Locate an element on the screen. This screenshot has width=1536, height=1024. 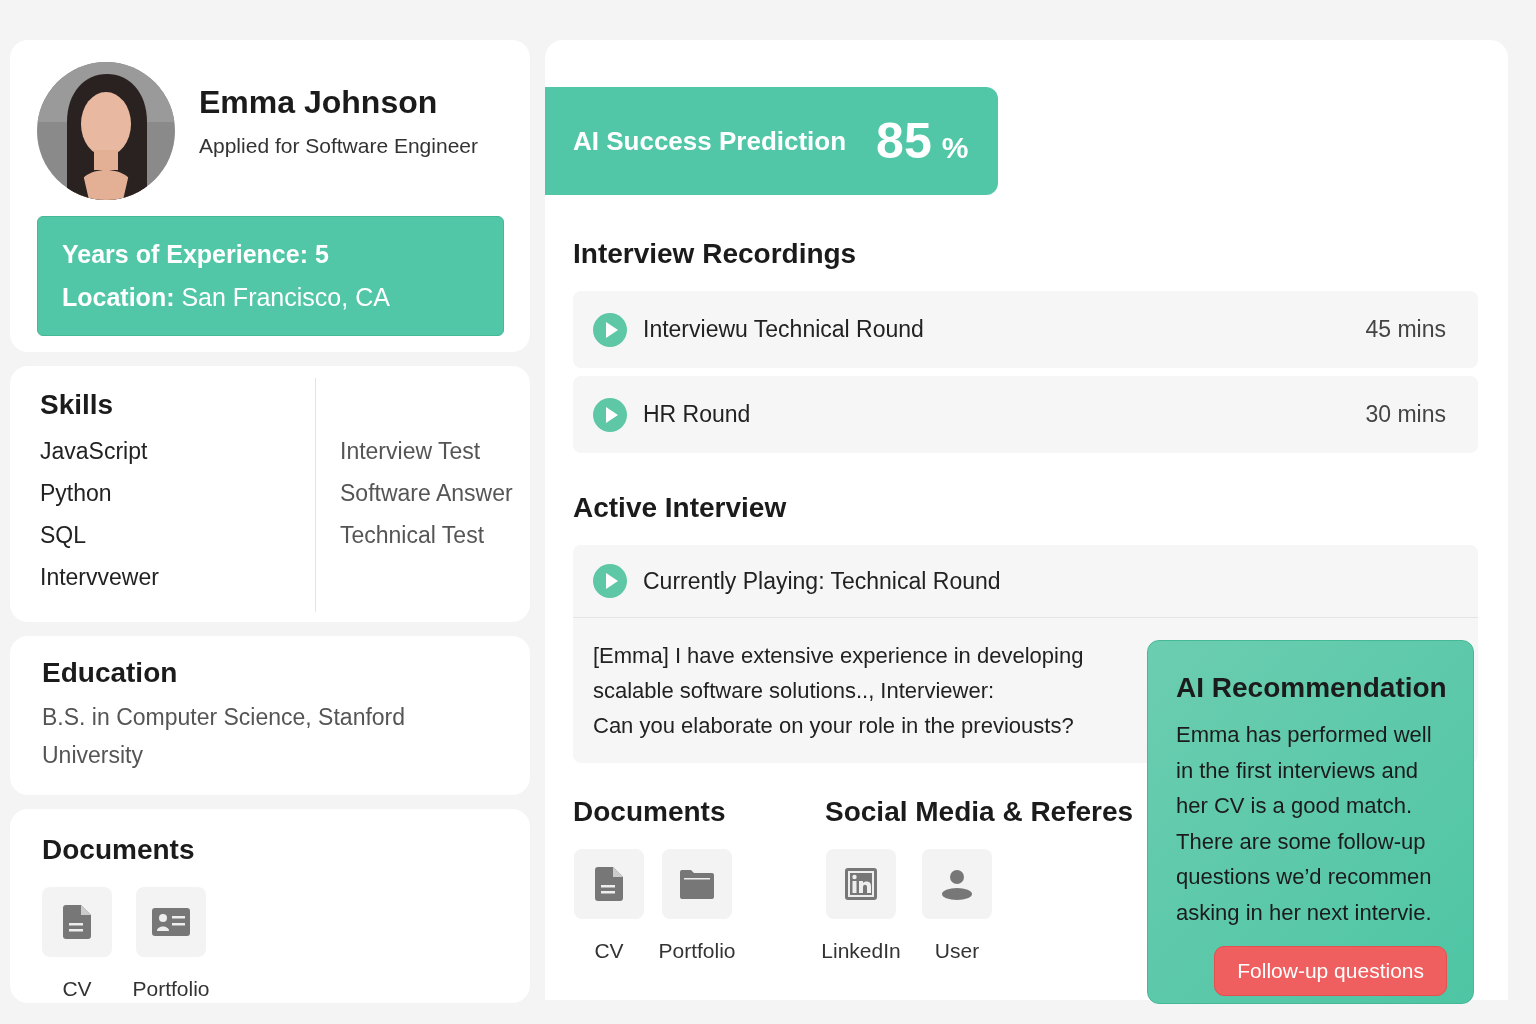
skill-item: JavaScript is located at coordinates (94, 451).